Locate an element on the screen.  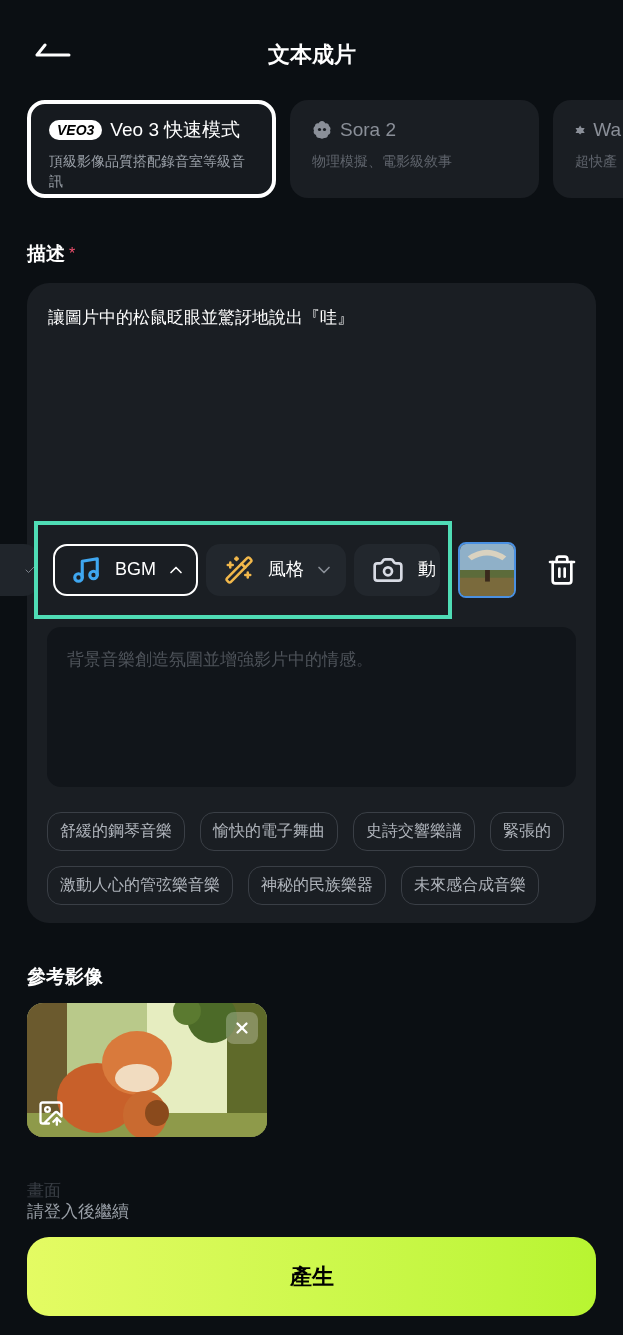
image-stack is located at coordinates (487, 569).